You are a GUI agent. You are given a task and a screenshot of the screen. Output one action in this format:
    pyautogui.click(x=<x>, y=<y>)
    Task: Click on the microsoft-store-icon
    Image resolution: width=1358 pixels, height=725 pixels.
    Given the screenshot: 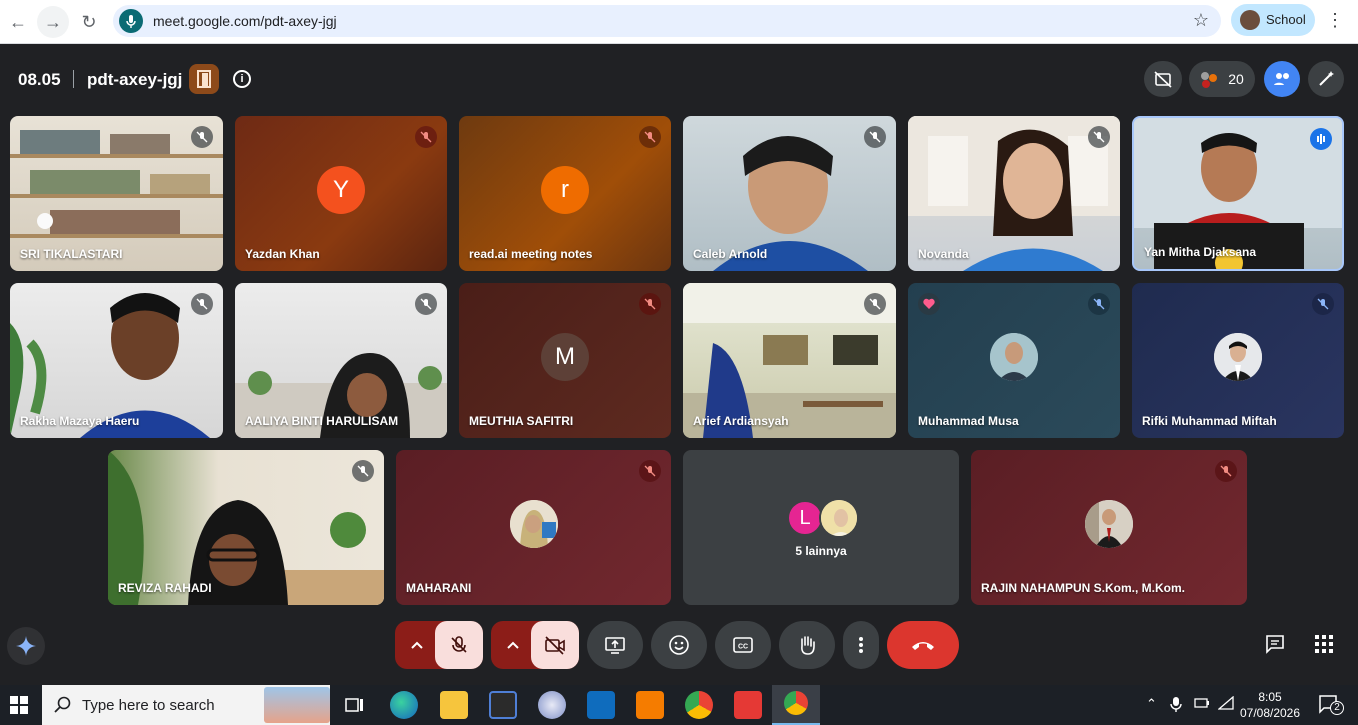 What is the action you would take?
    pyautogui.click(x=503, y=705)
    